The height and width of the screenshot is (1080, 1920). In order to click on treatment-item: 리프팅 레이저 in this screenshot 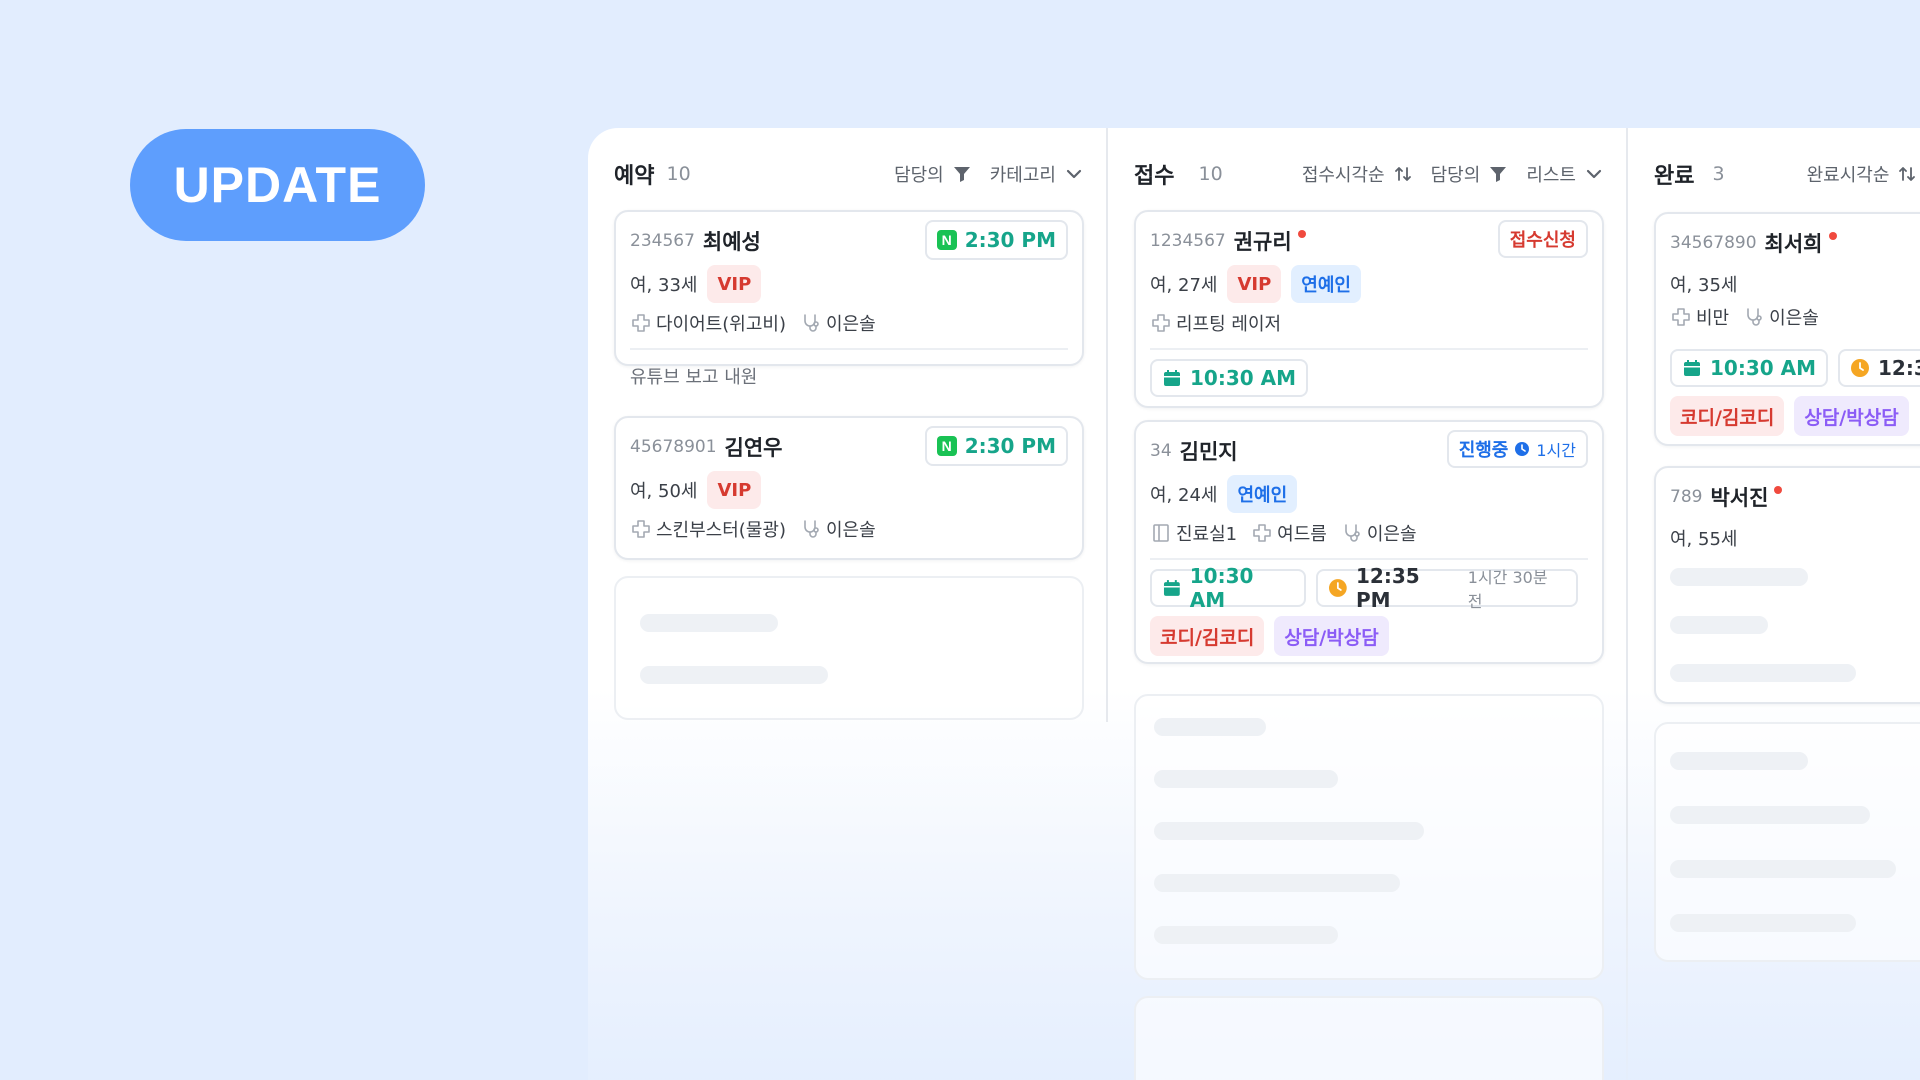, I will do `click(1215, 323)`.